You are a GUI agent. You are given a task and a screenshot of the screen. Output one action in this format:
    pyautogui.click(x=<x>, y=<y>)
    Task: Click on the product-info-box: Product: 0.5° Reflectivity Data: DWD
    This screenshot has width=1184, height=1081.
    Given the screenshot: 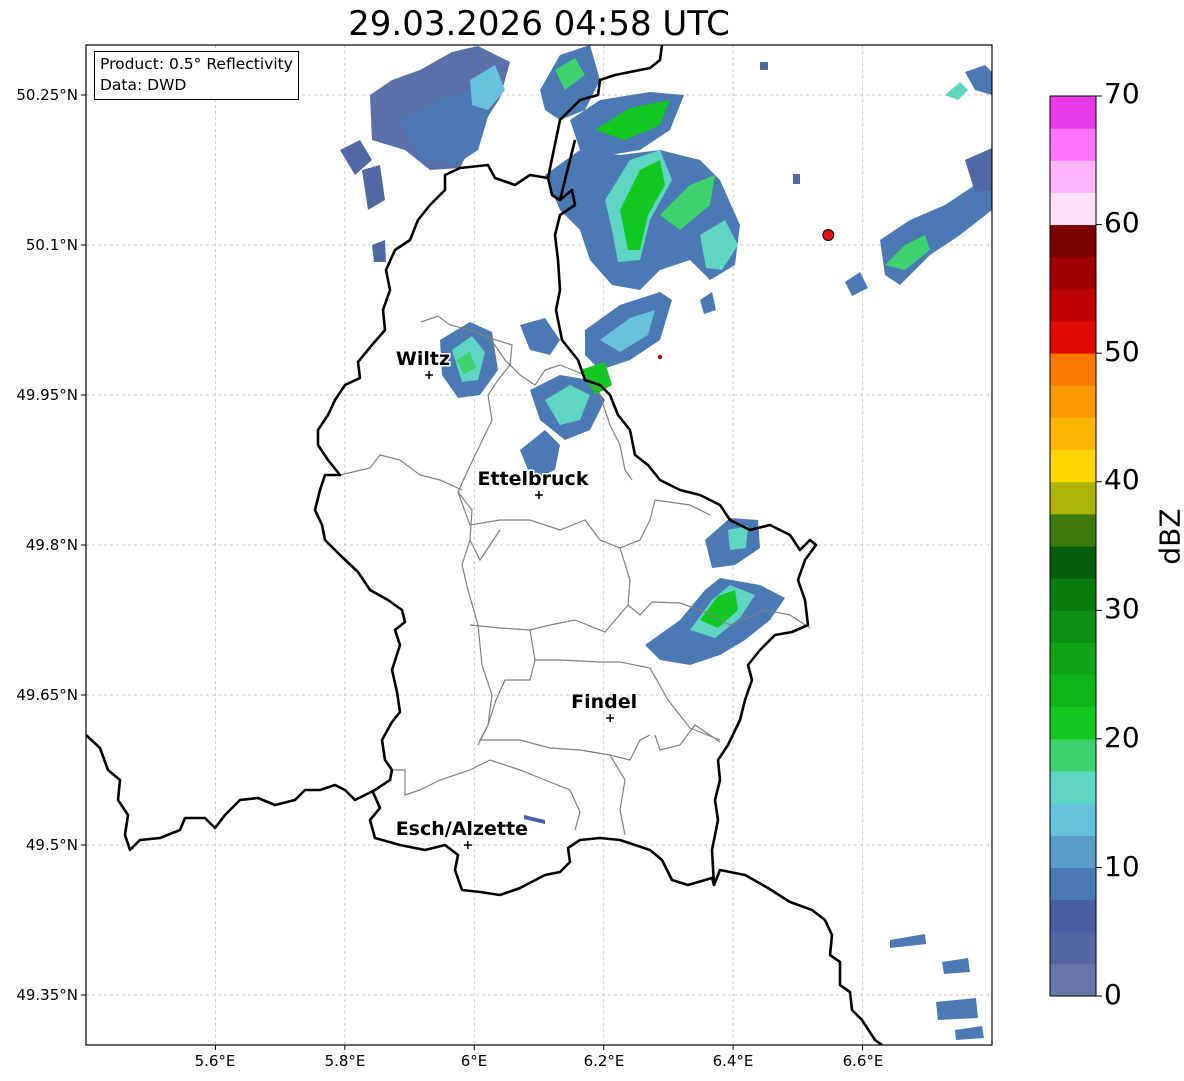 What is the action you would take?
    pyautogui.click(x=196, y=75)
    